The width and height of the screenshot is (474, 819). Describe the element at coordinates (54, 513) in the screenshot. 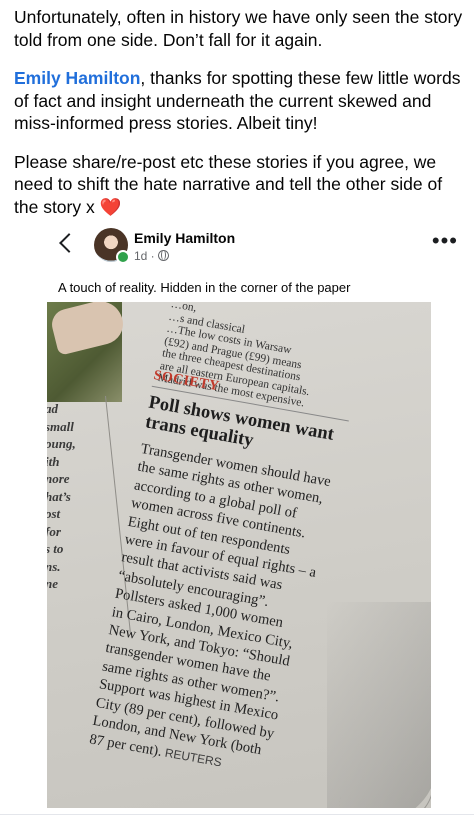

I see `left-column-line: ost` at that location.